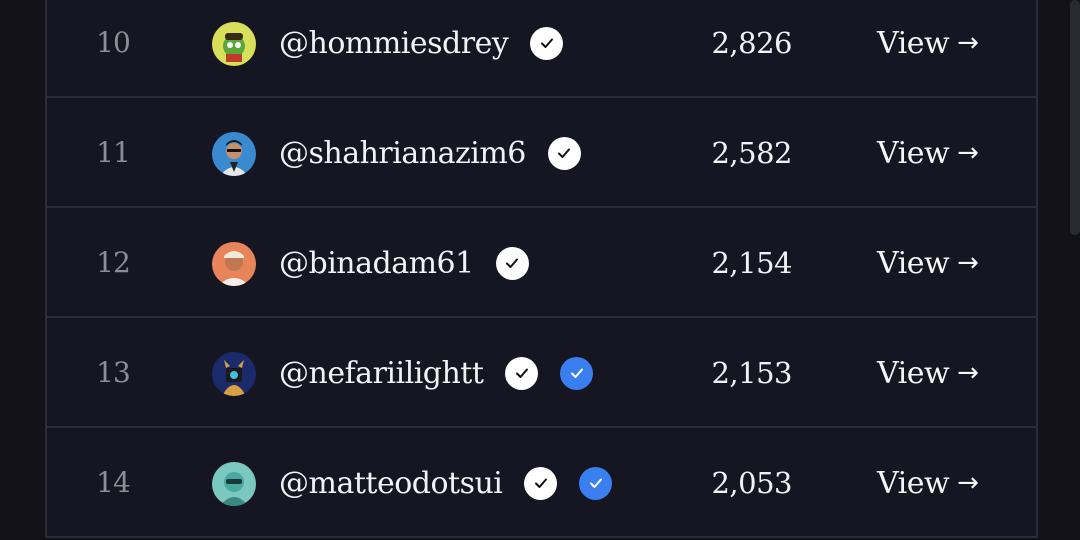 The height and width of the screenshot is (540, 1080). Describe the element at coordinates (113, 42) in the screenshot. I see `rank-number: 10` at that location.